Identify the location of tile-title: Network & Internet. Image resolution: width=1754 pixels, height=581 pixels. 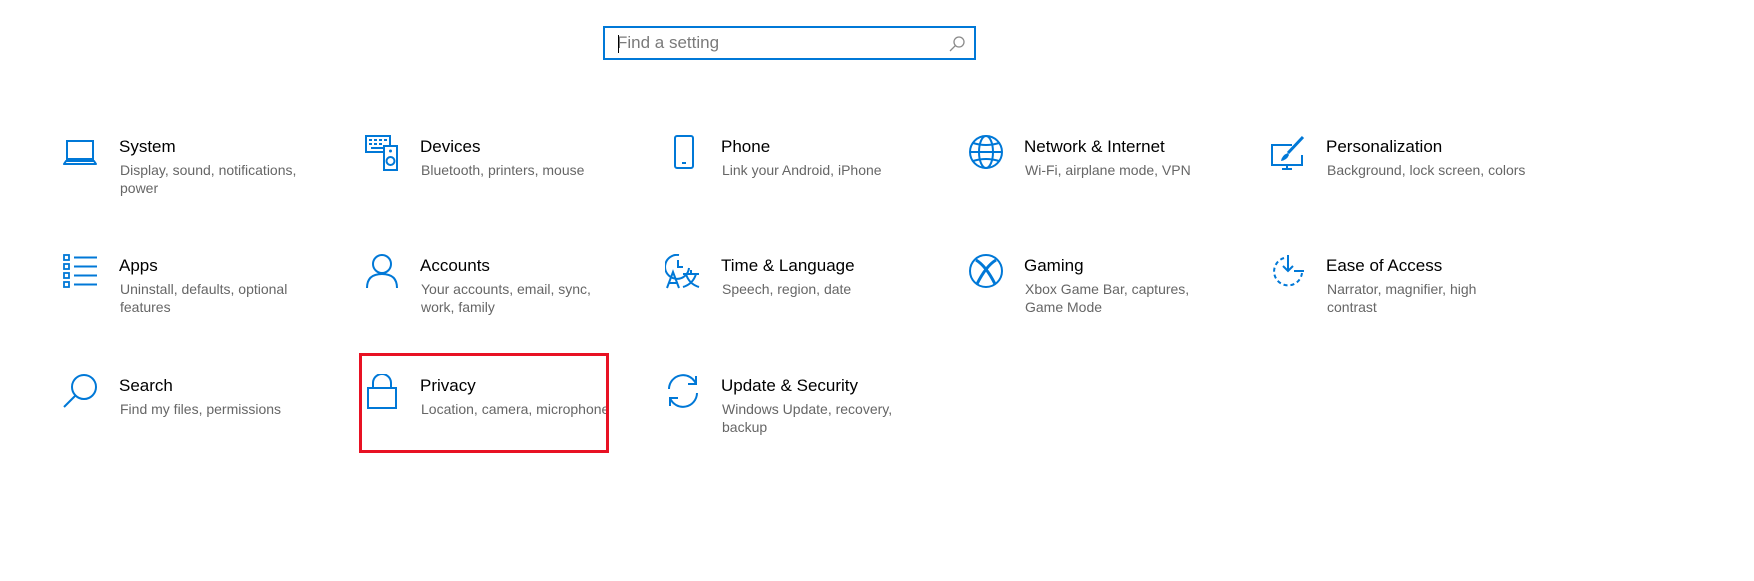
(1094, 146).